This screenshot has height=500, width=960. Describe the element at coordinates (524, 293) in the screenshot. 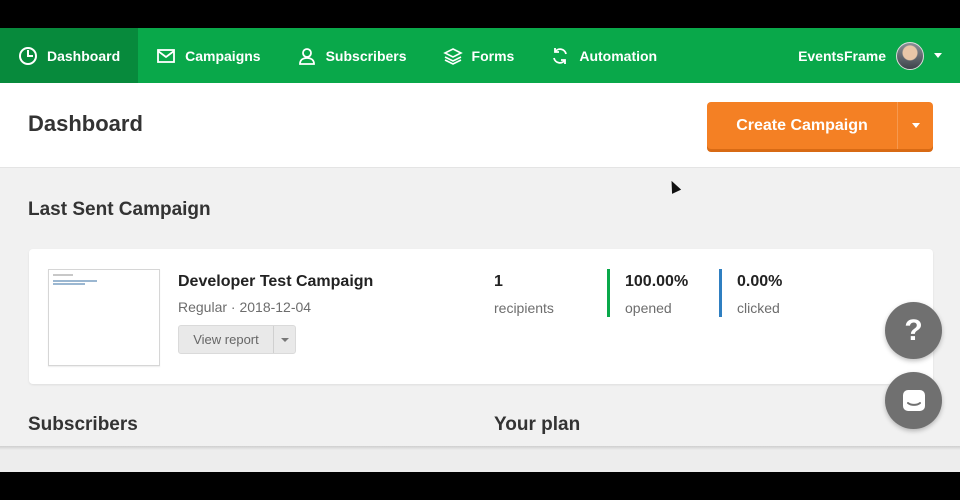

I see `stat-recipients: 1 recipients` at that location.